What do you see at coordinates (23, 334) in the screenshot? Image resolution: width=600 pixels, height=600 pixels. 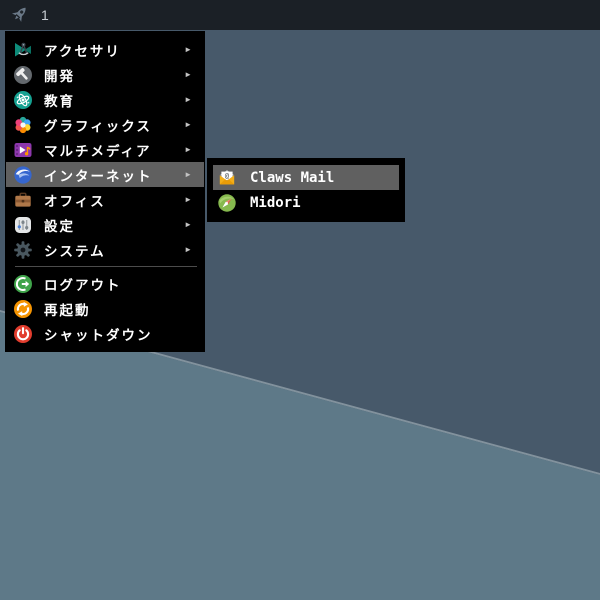 I see `shutdown-icon` at bounding box center [23, 334].